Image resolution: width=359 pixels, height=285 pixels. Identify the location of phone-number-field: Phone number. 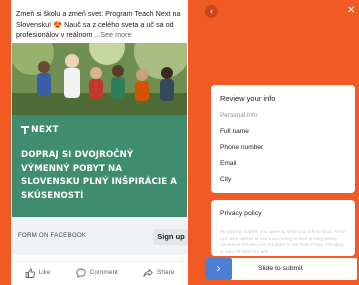
(241, 147).